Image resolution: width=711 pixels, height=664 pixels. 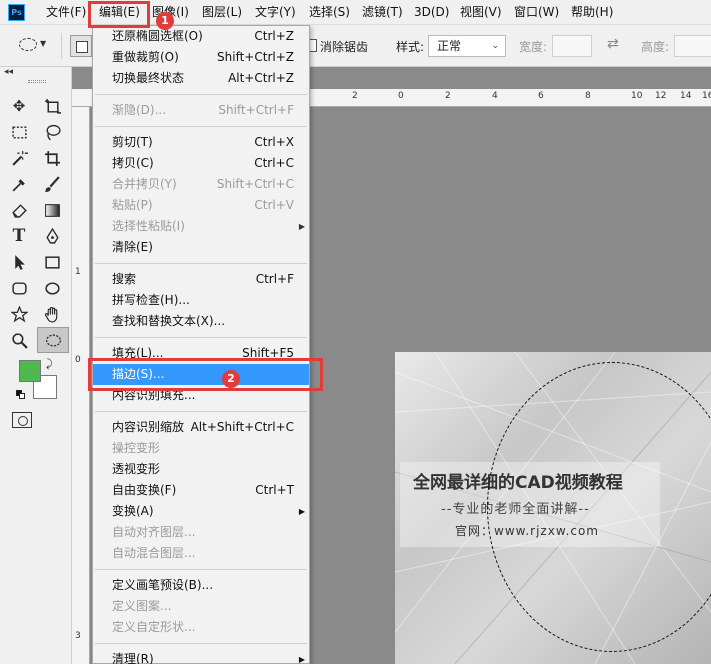 I want to click on style-select-value: 正常, so click(x=449, y=46).